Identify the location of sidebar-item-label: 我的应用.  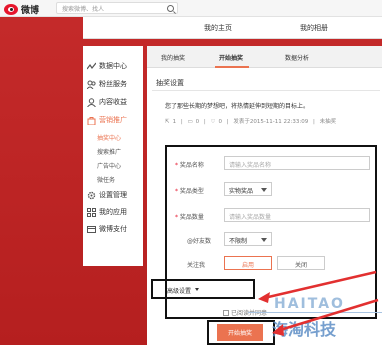
(113, 212).